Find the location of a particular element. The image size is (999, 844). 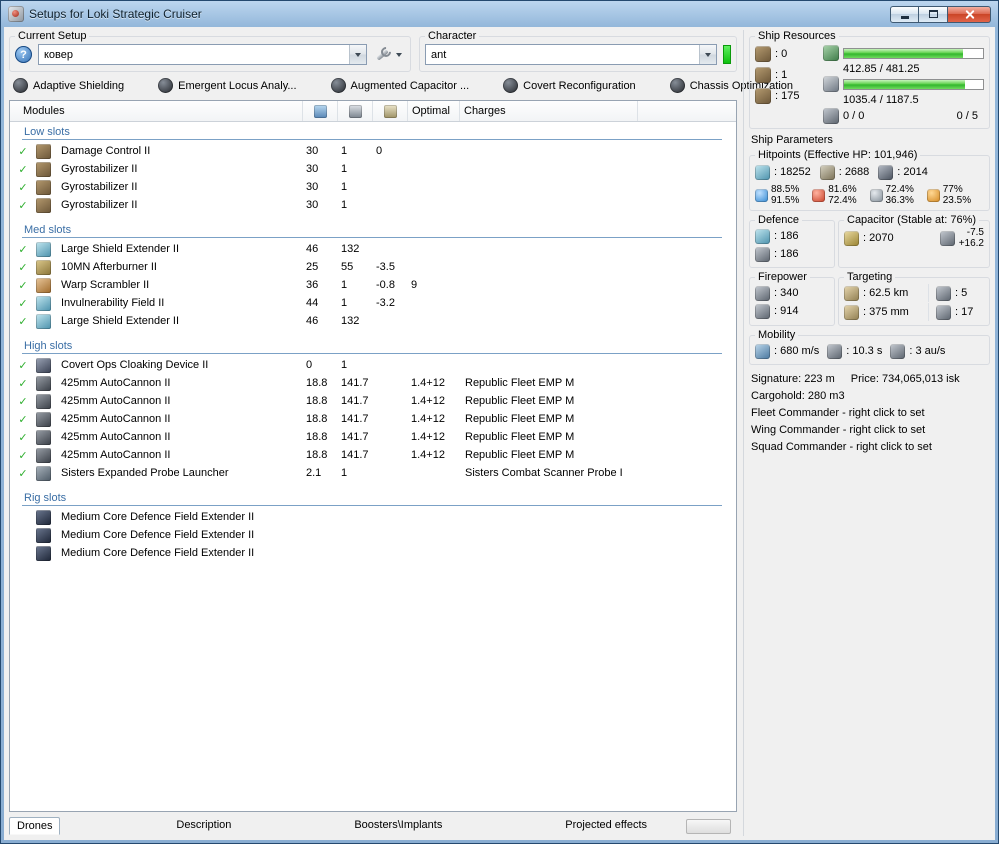

modules-table-header: Modules Optimal Charges is located at coordinates (373, 111).